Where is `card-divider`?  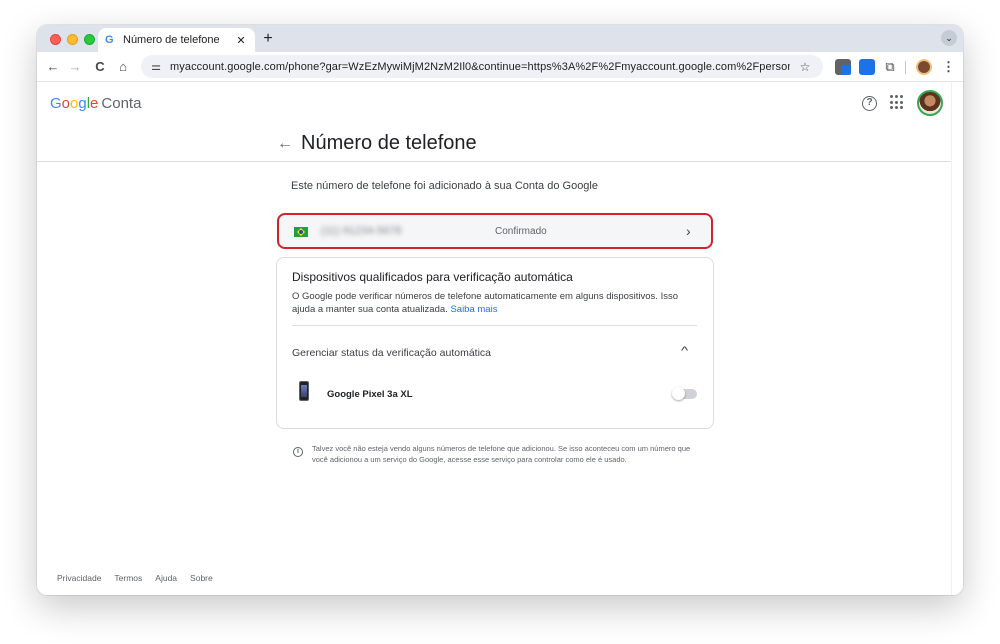
card-divider is located at coordinates (494, 325).